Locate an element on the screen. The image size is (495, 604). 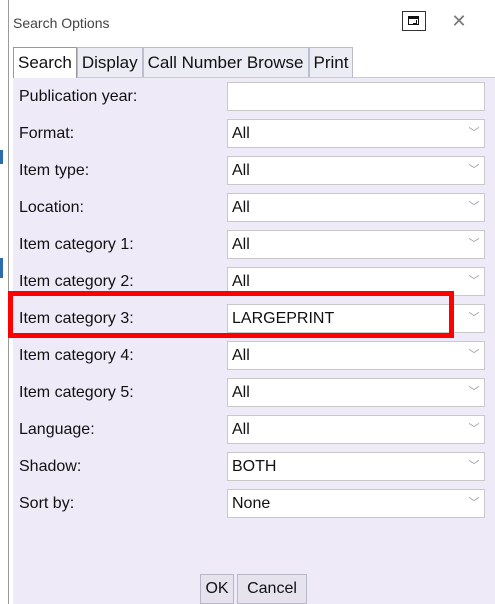
row-language: Language: All ﹀ is located at coordinates (254, 429).